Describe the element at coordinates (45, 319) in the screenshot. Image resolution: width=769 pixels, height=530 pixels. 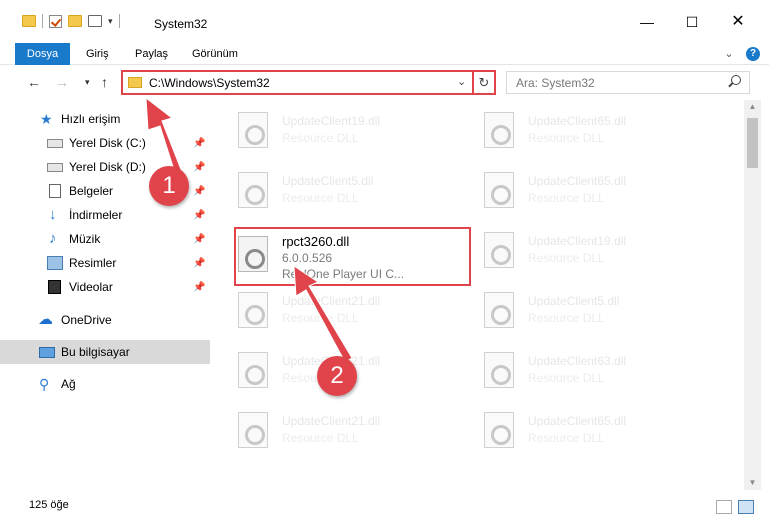
I see `cloud-icon: ☁` at that location.